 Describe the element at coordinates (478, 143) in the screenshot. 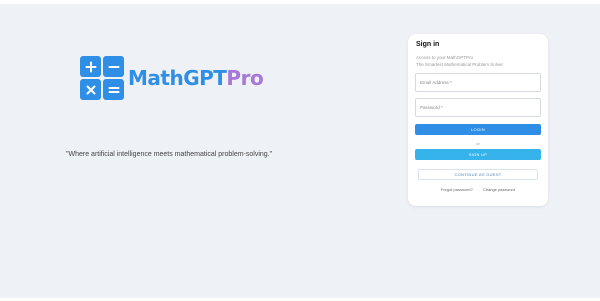

I see `or-divider: or` at that location.